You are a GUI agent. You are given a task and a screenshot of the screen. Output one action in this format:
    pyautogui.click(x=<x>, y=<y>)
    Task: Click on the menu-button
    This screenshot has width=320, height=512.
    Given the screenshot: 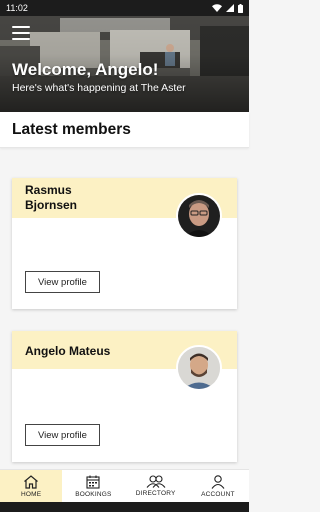 What is the action you would take?
    pyautogui.click(x=21, y=33)
    